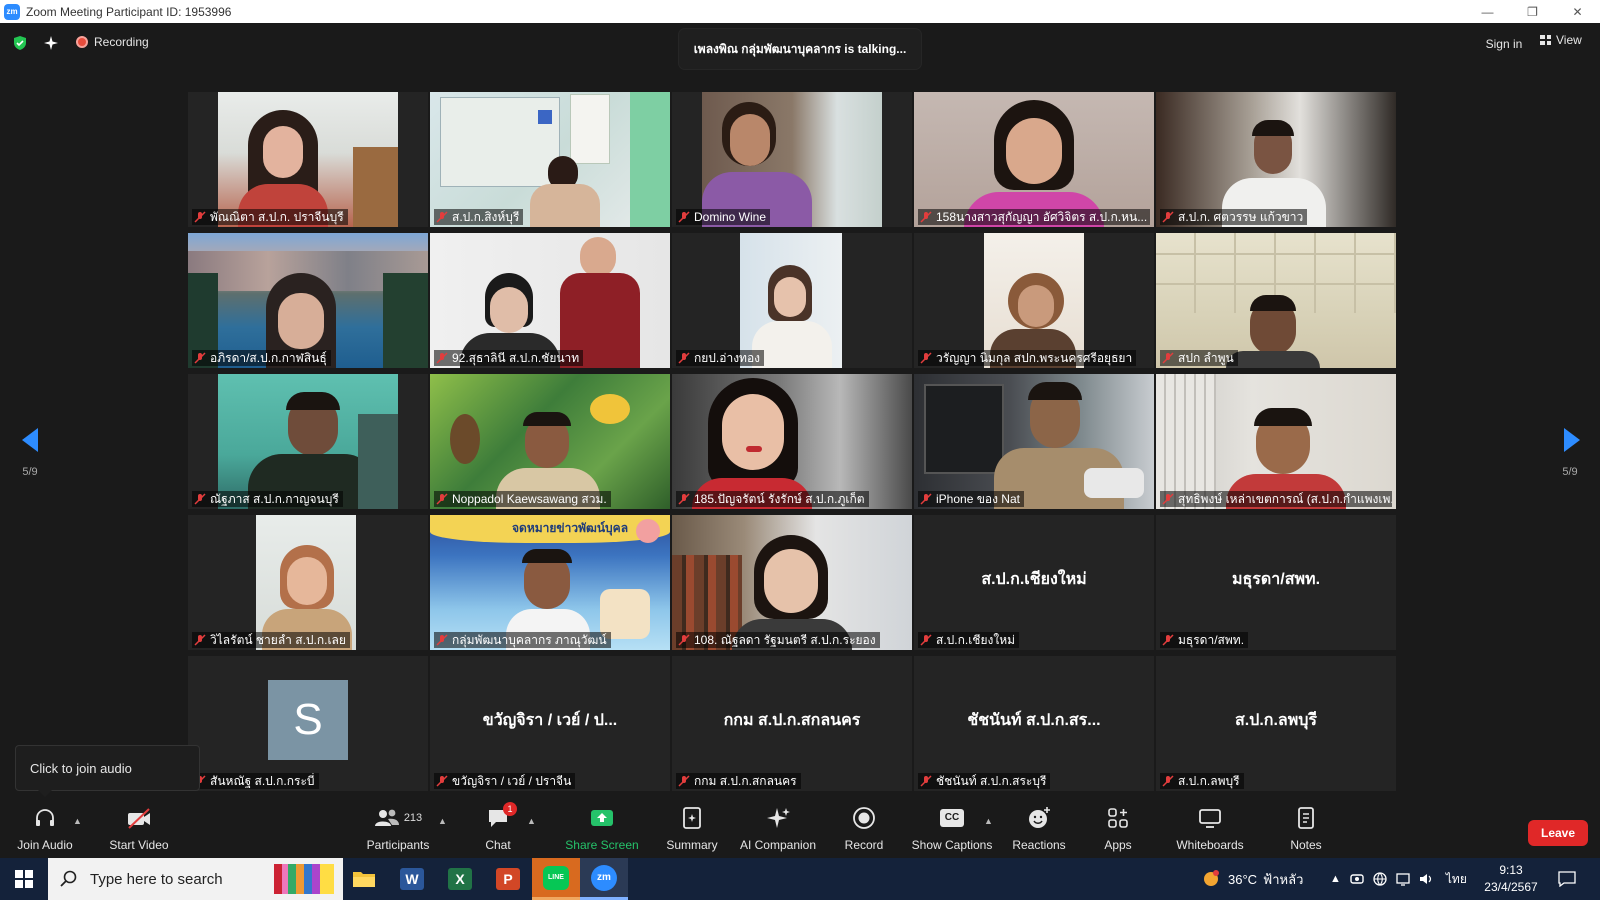  Describe the element at coordinates (1034, 582) in the screenshot. I see `participant-tile: ส.ป.ก.เชียงใหม่ ส.ป.ก.เชียงใหม่` at that location.